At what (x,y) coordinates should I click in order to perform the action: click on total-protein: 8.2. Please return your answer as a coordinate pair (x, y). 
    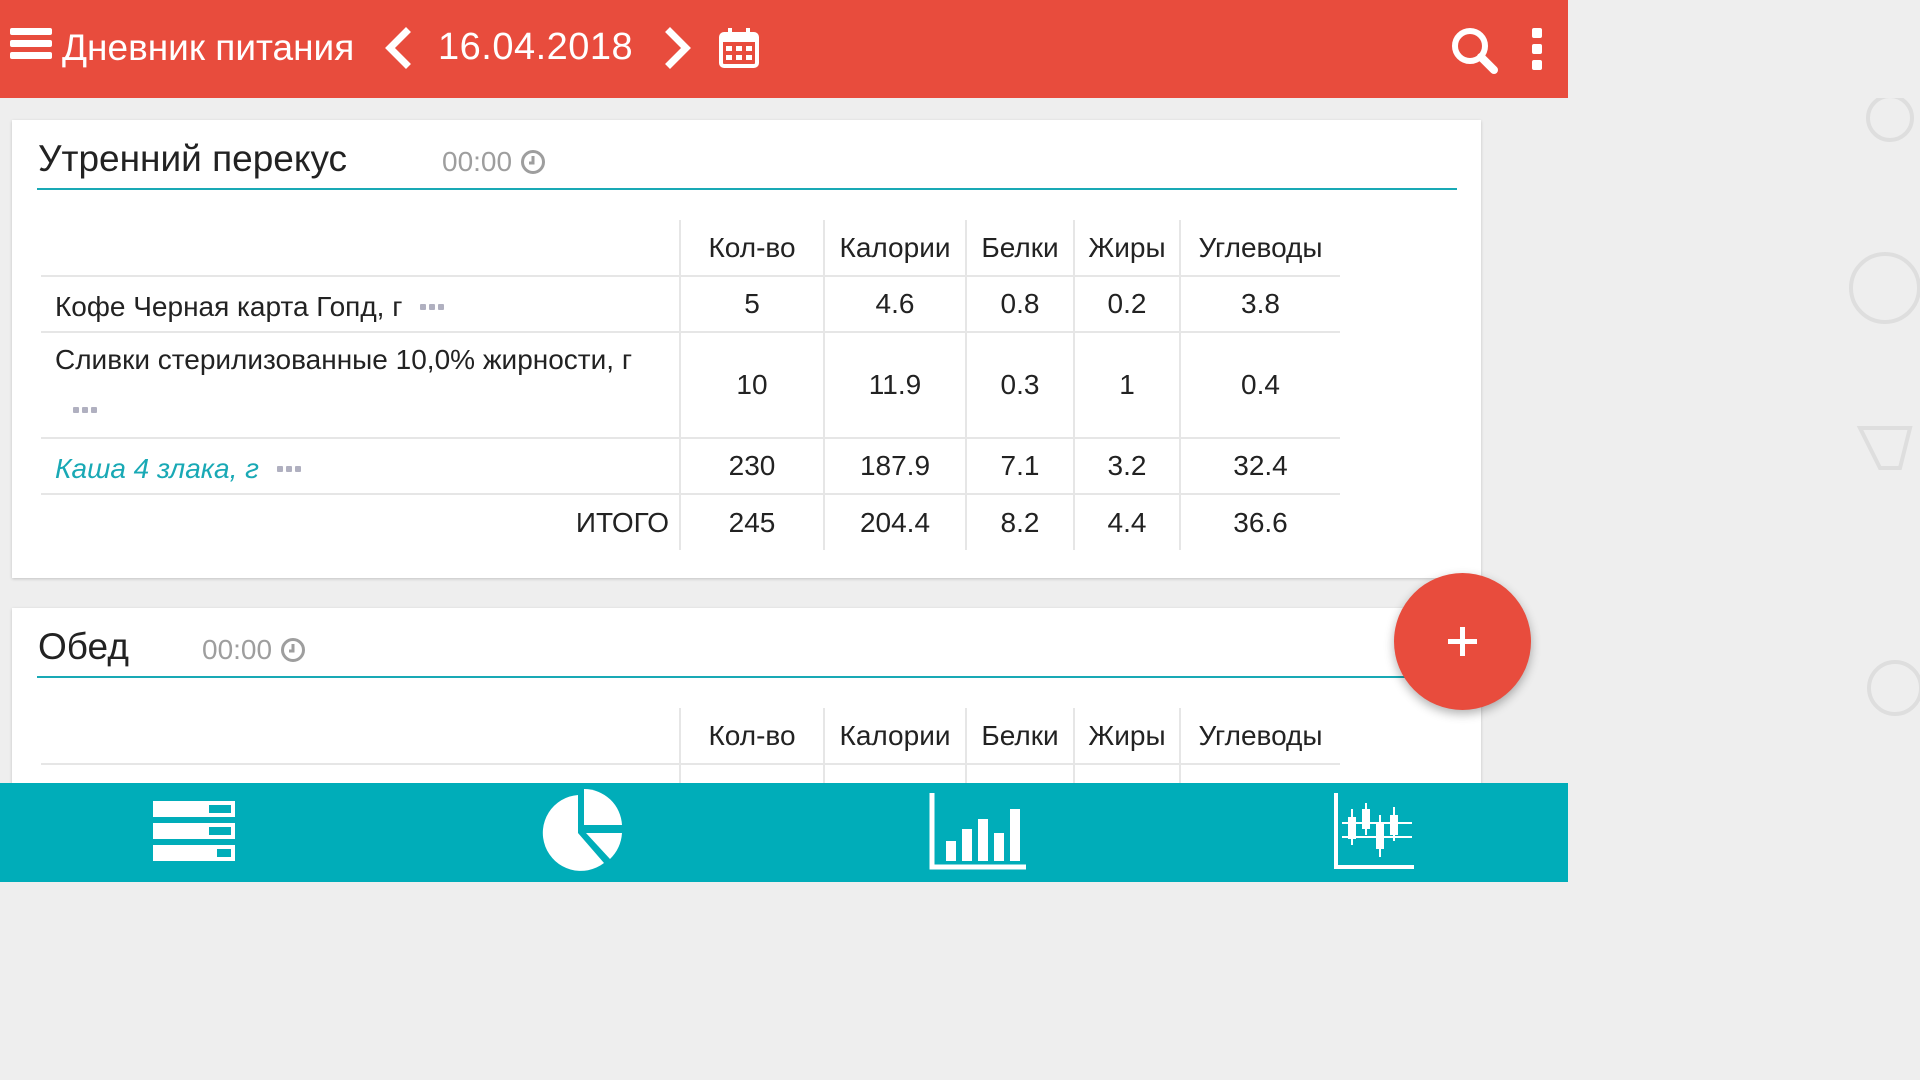
    Looking at the image, I should click on (1020, 521).